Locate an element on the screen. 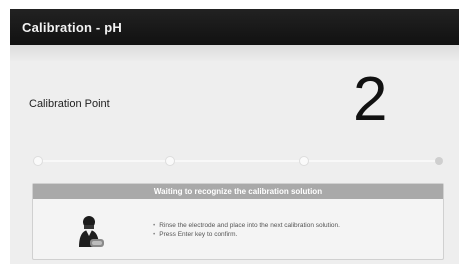 The image size is (468, 273). page-title: Calibration - pH is located at coordinates (72, 27).